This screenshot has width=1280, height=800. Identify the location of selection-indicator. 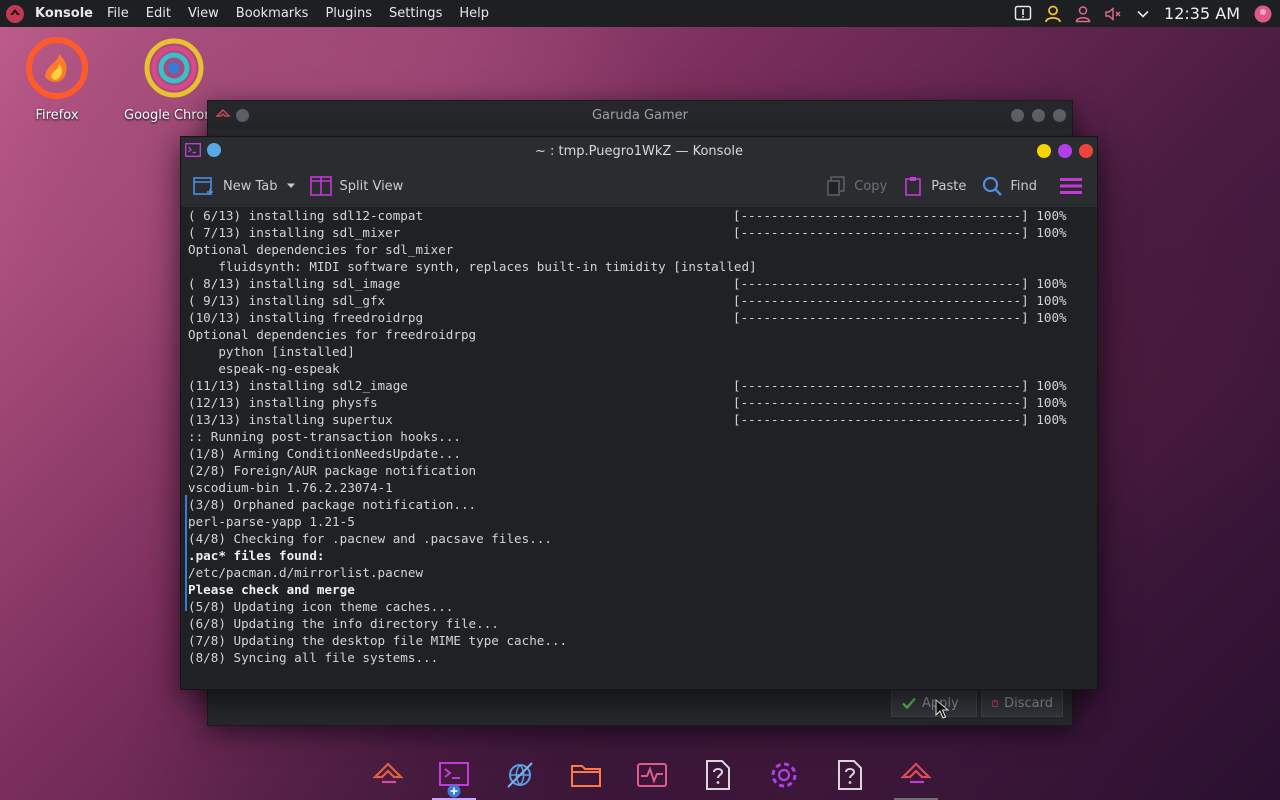
(186, 553).